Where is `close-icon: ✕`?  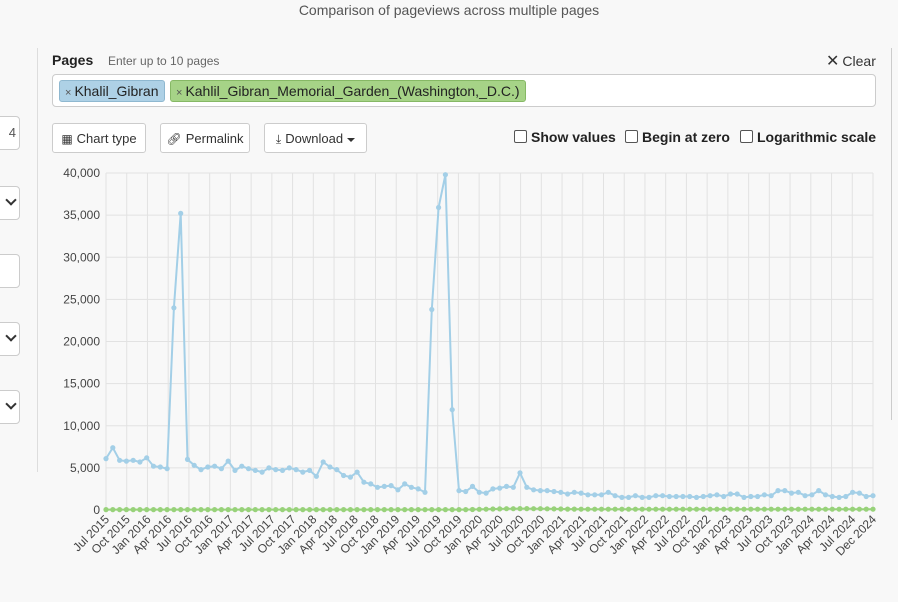 close-icon: ✕ is located at coordinates (833, 61).